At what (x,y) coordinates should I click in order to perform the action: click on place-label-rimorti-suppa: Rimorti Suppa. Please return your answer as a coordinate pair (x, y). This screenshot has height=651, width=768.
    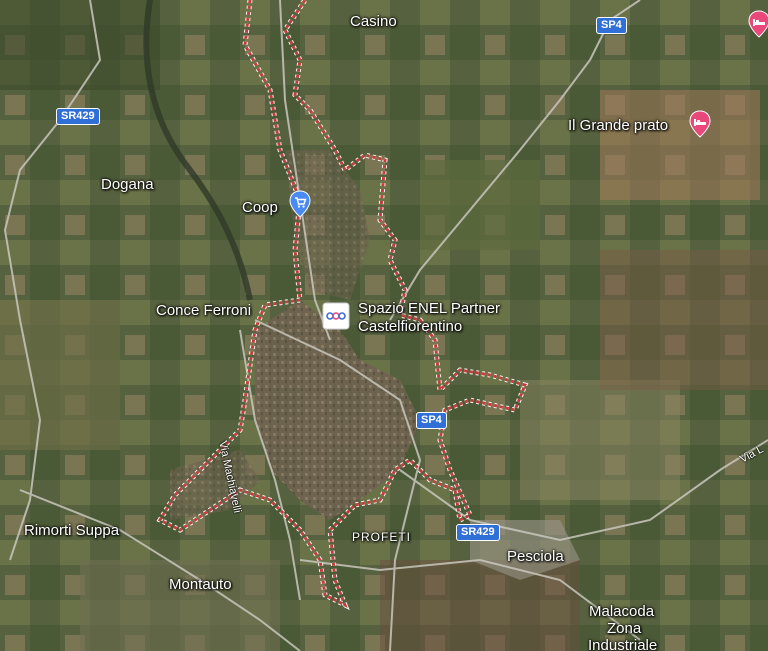
    Looking at the image, I should click on (71, 530).